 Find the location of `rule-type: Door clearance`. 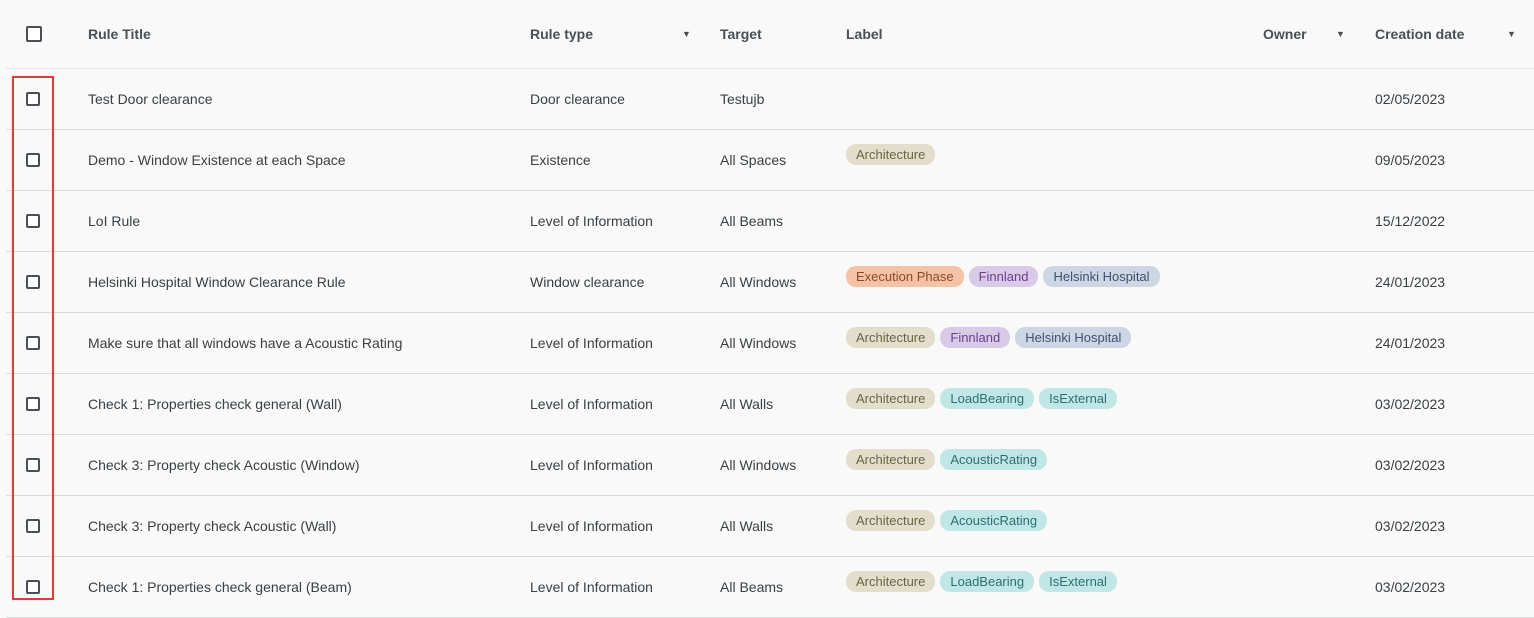

rule-type: Door clearance is located at coordinates (577, 99).